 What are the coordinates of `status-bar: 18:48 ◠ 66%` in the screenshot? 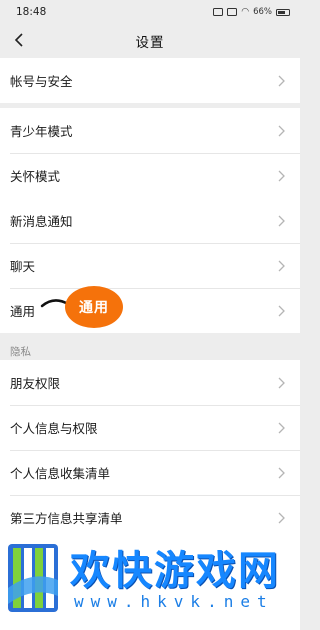 It's located at (150, 12).